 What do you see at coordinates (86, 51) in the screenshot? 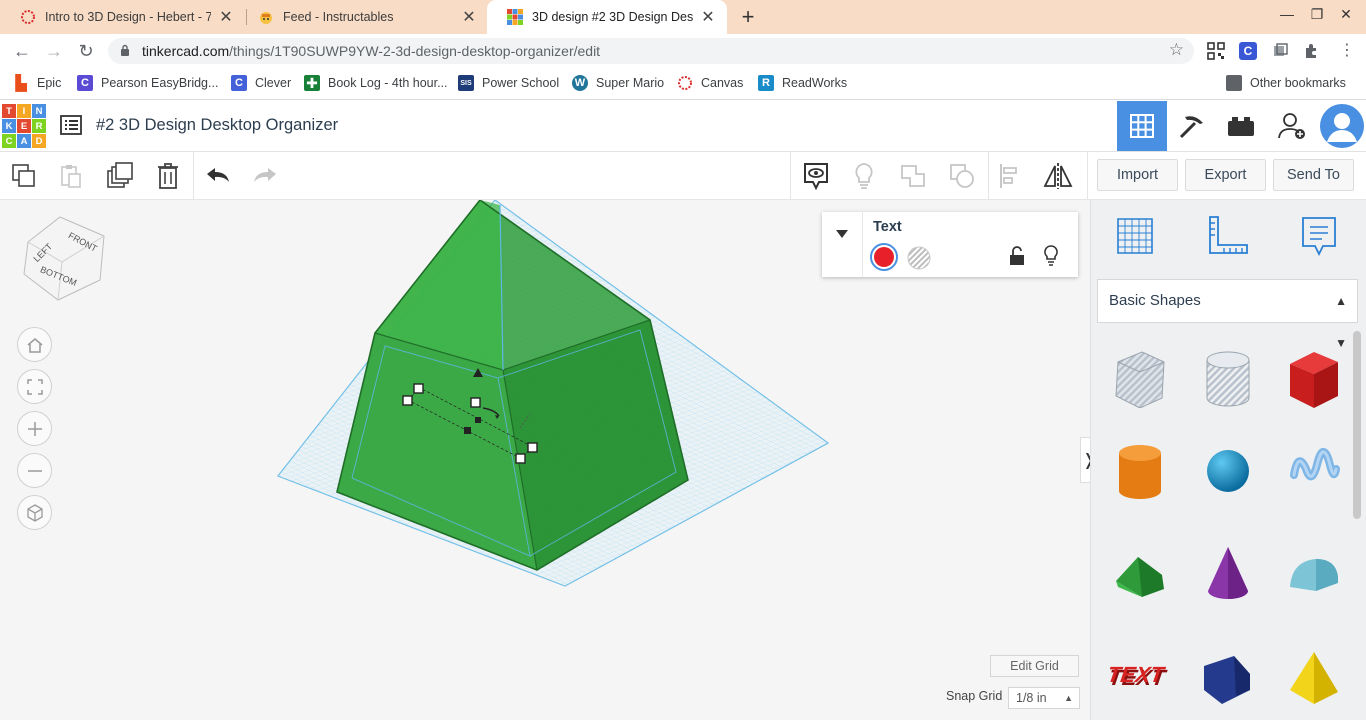
I see `reload-icon: ↻` at bounding box center [86, 51].